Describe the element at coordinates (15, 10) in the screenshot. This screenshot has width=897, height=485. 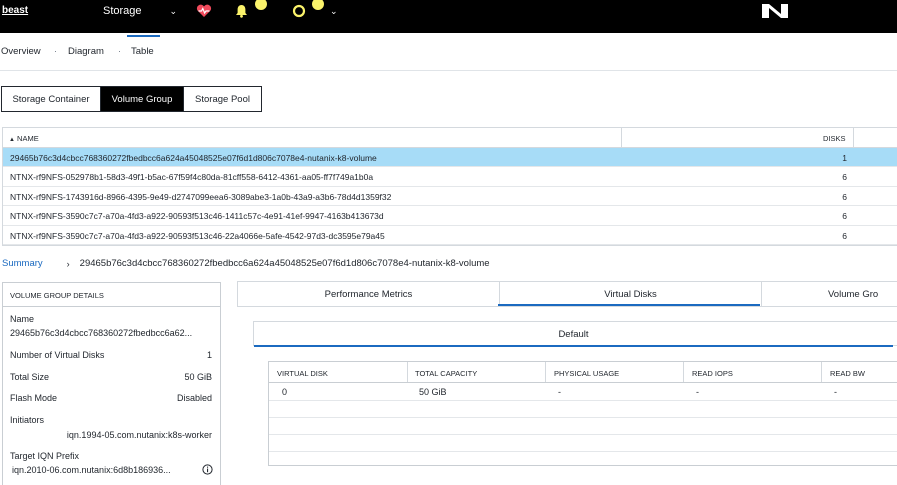
I see `app-logo: beast` at that location.